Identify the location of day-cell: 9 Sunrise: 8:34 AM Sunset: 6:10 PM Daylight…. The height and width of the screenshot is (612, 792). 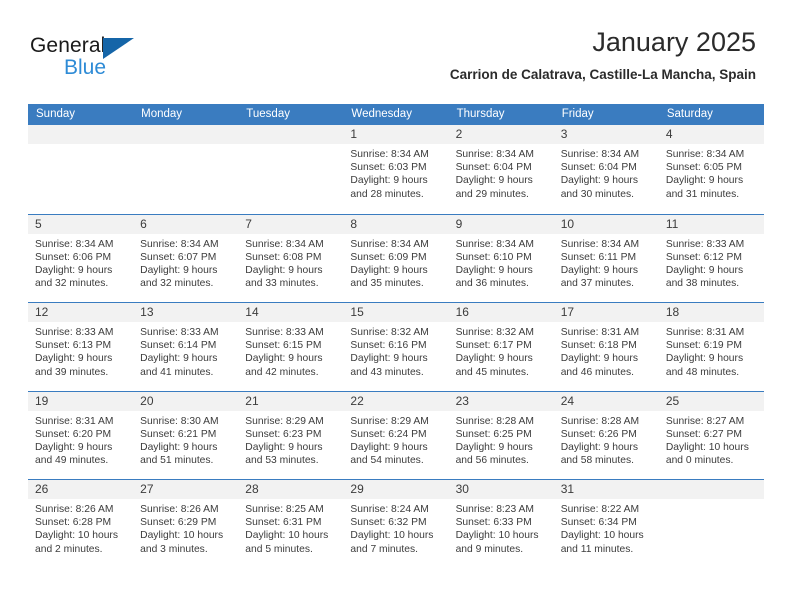
(501, 258).